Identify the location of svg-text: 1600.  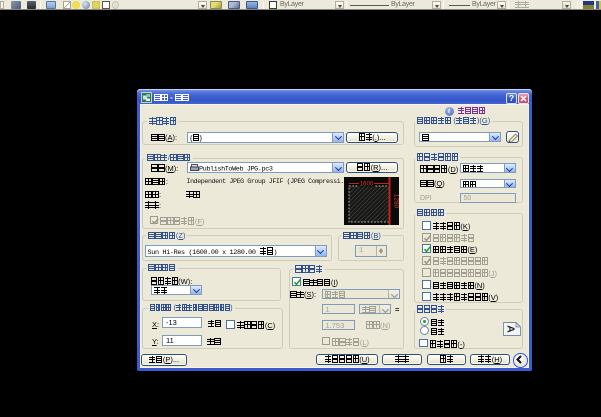
(367, 184).